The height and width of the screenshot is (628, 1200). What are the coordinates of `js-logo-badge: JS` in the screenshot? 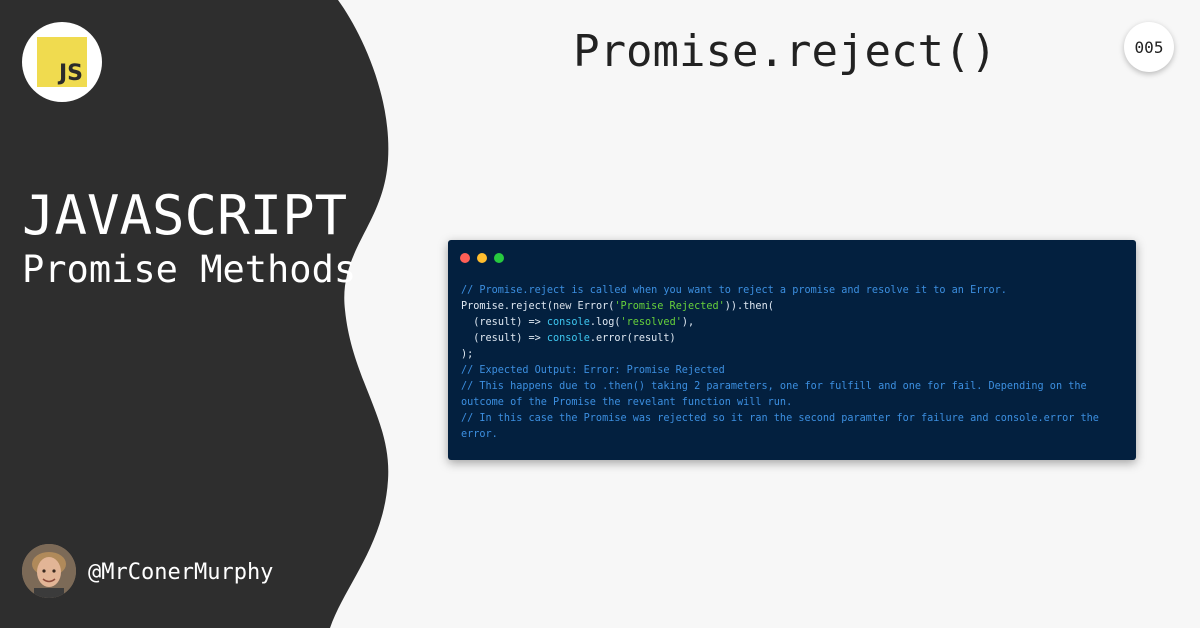 It's located at (62, 62).